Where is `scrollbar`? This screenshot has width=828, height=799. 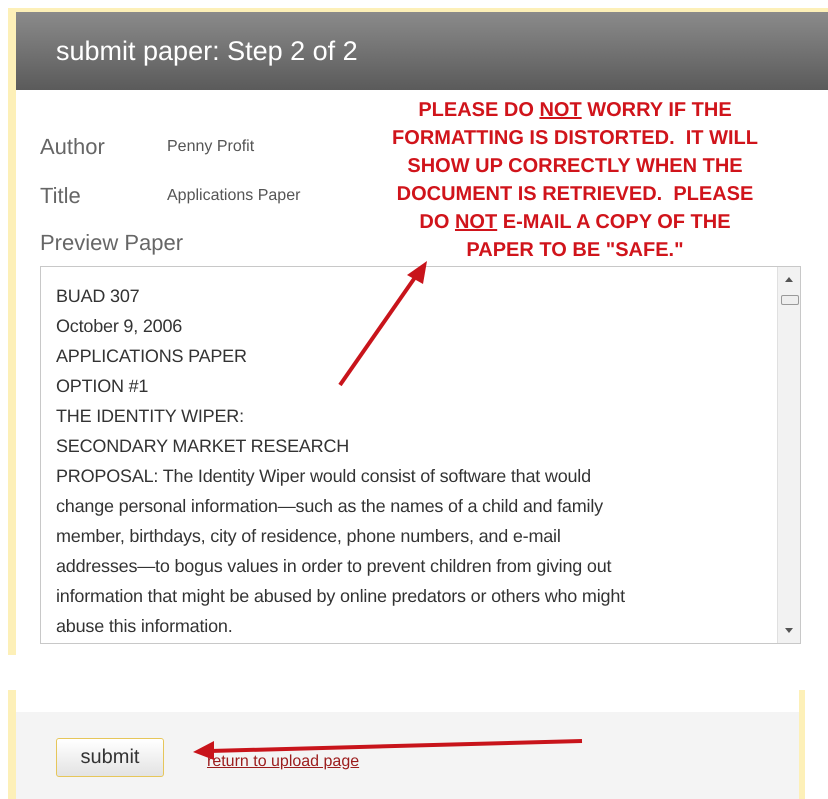 scrollbar is located at coordinates (788, 455).